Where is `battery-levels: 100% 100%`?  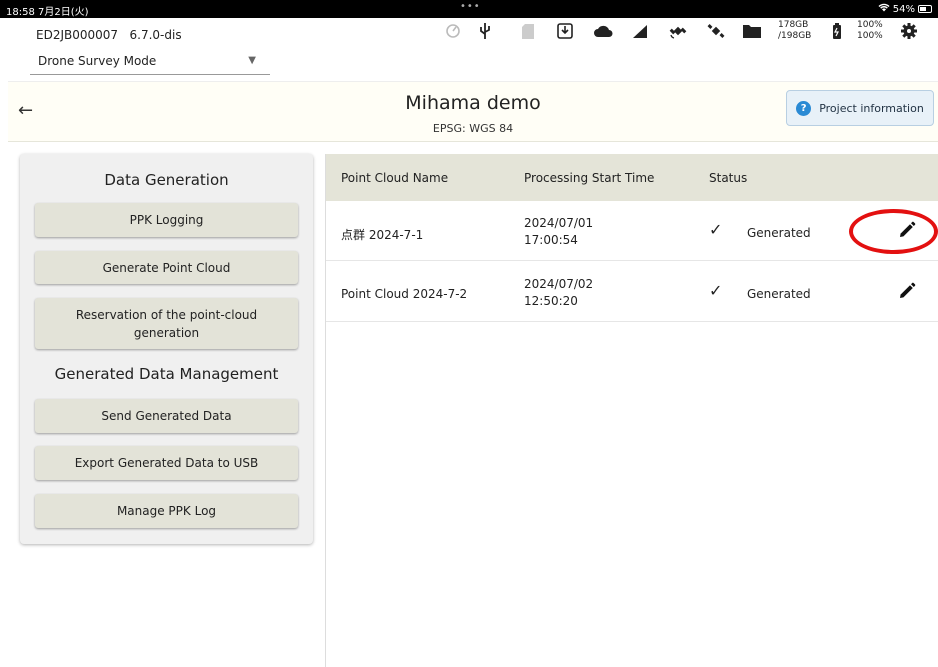
battery-levels: 100% 100% is located at coordinates (870, 31).